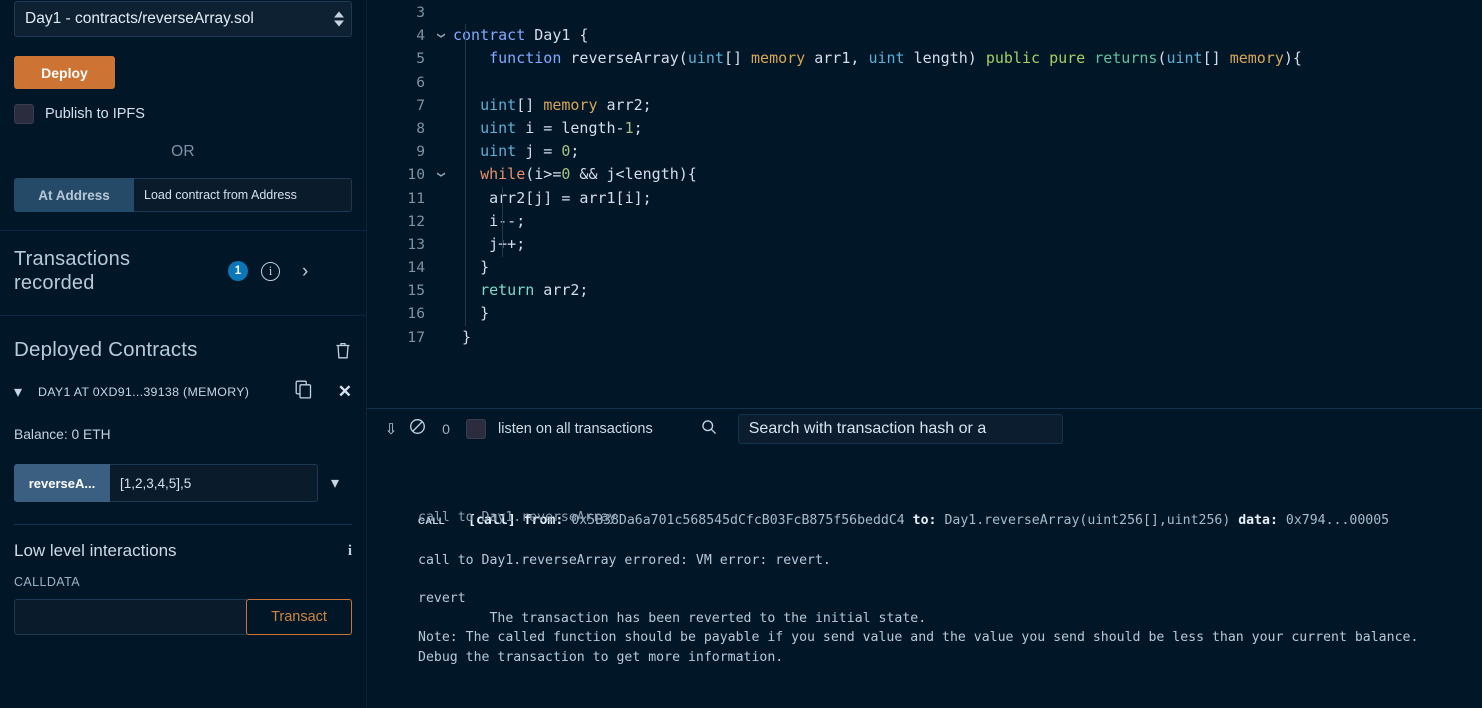 The width and height of the screenshot is (1482, 708). What do you see at coordinates (270, 271) in the screenshot?
I see `info-circle-icon: i` at bounding box center [270, 271].